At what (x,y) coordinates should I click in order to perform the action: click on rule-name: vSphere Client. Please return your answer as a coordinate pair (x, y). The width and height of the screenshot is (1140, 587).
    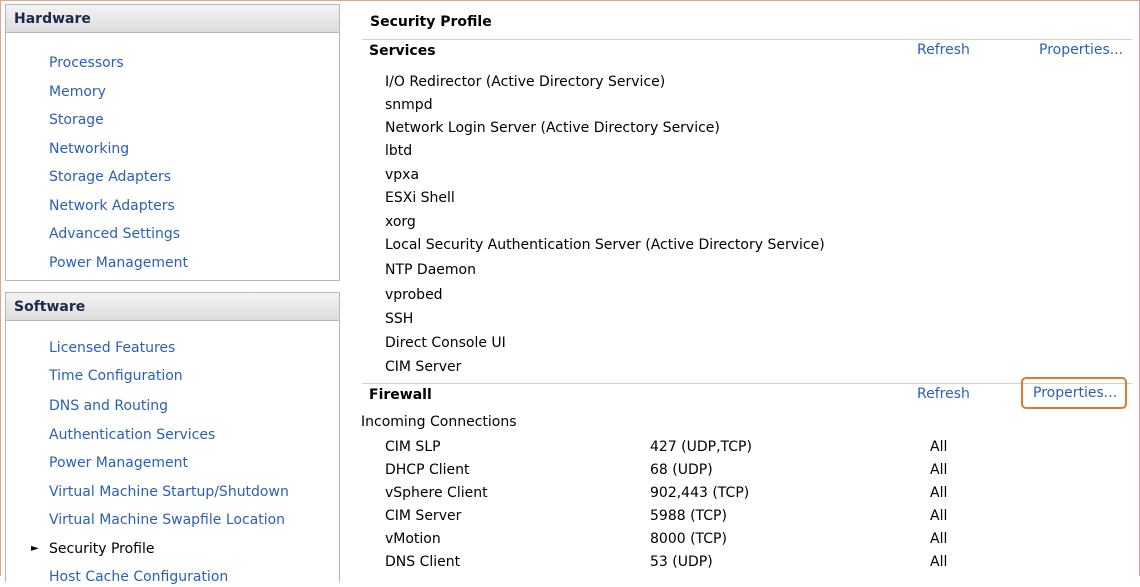
    Looking at the image, I should click on (436, 493).